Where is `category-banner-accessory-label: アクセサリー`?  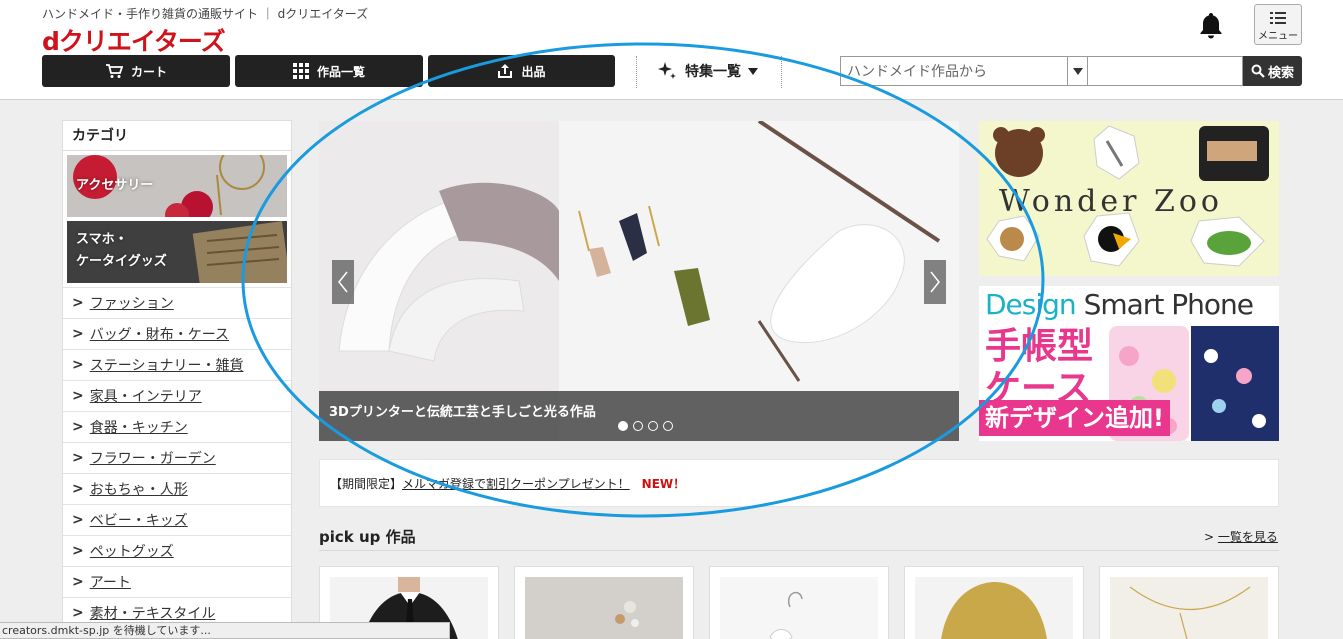 category-banner-accessory-label: アクセサリー is located at coordinates (115, 185).